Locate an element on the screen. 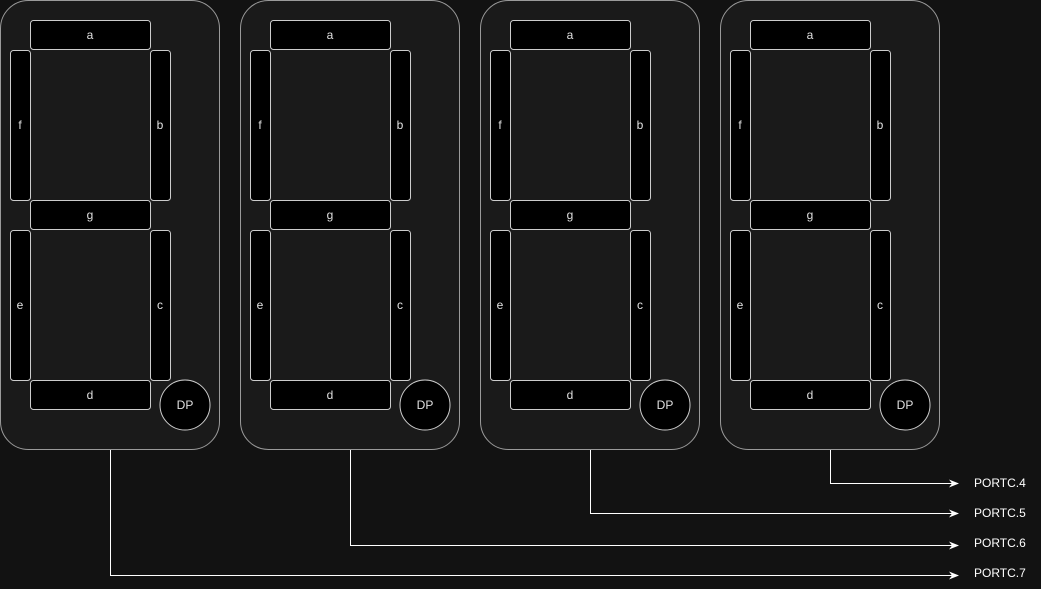 This screenshot has width=1041, height=589. port-label-portc-5: PORTC.5 is located at coordinates (1000, 513).